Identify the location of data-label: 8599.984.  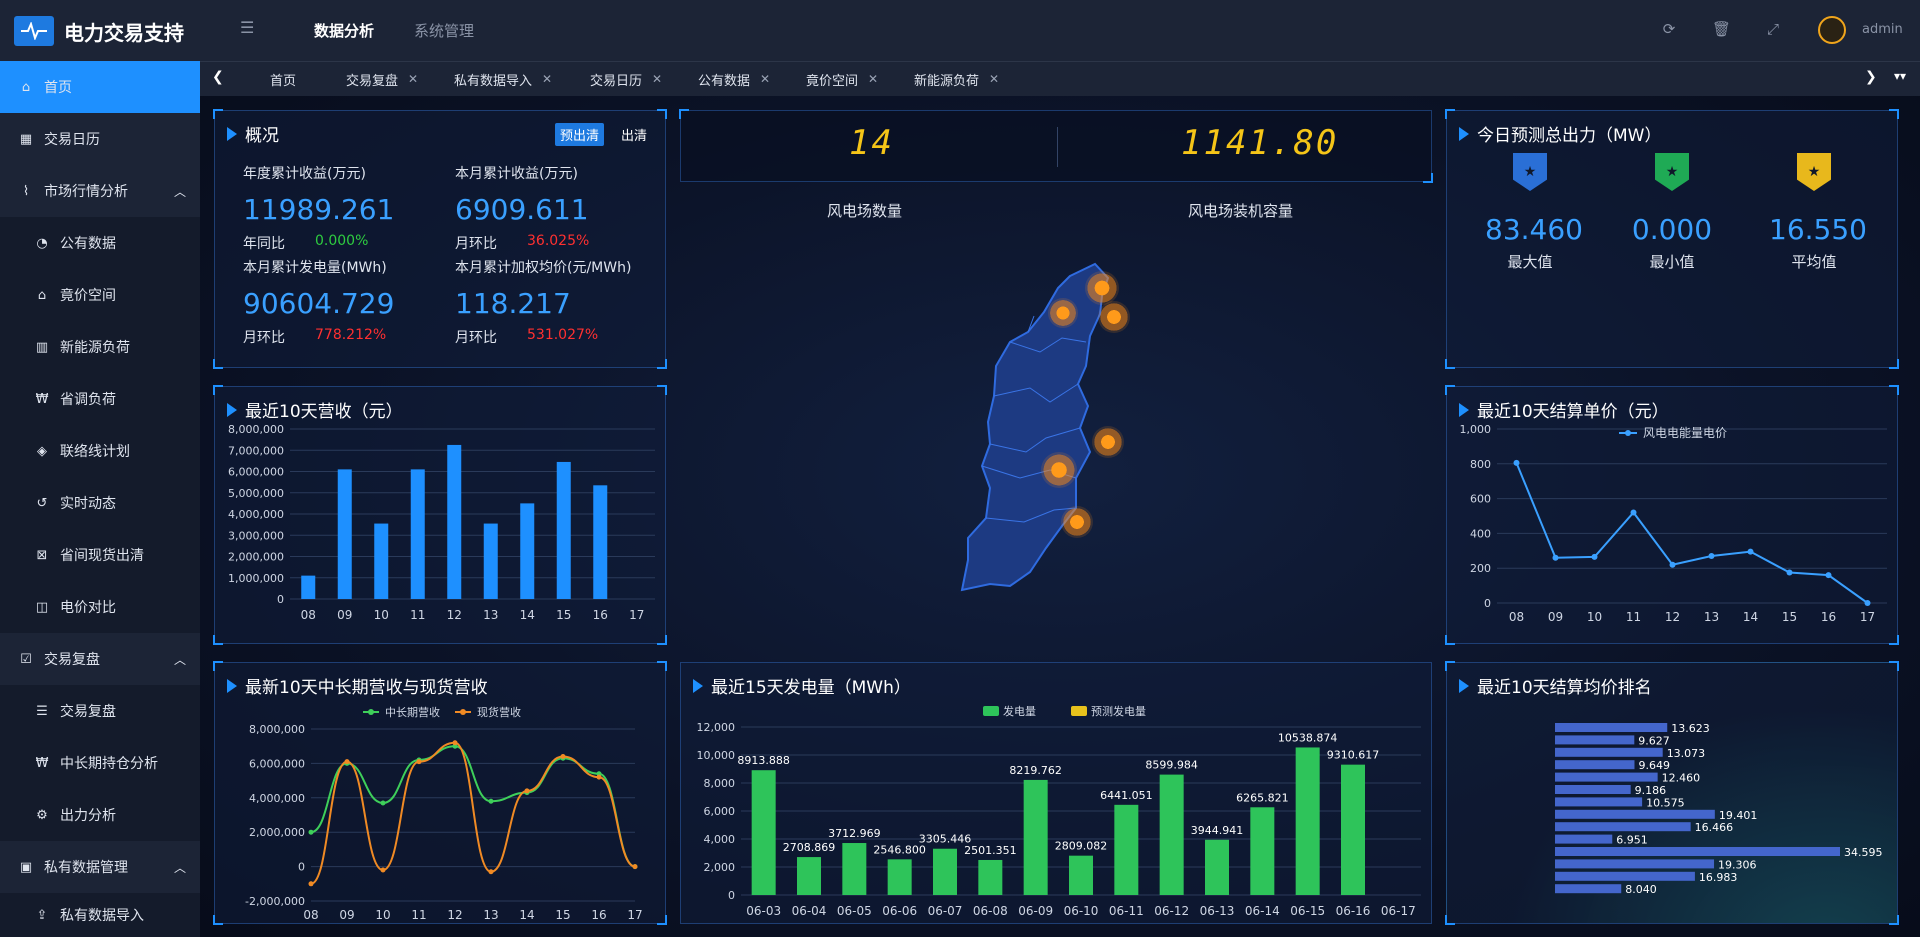
(1171, 765).